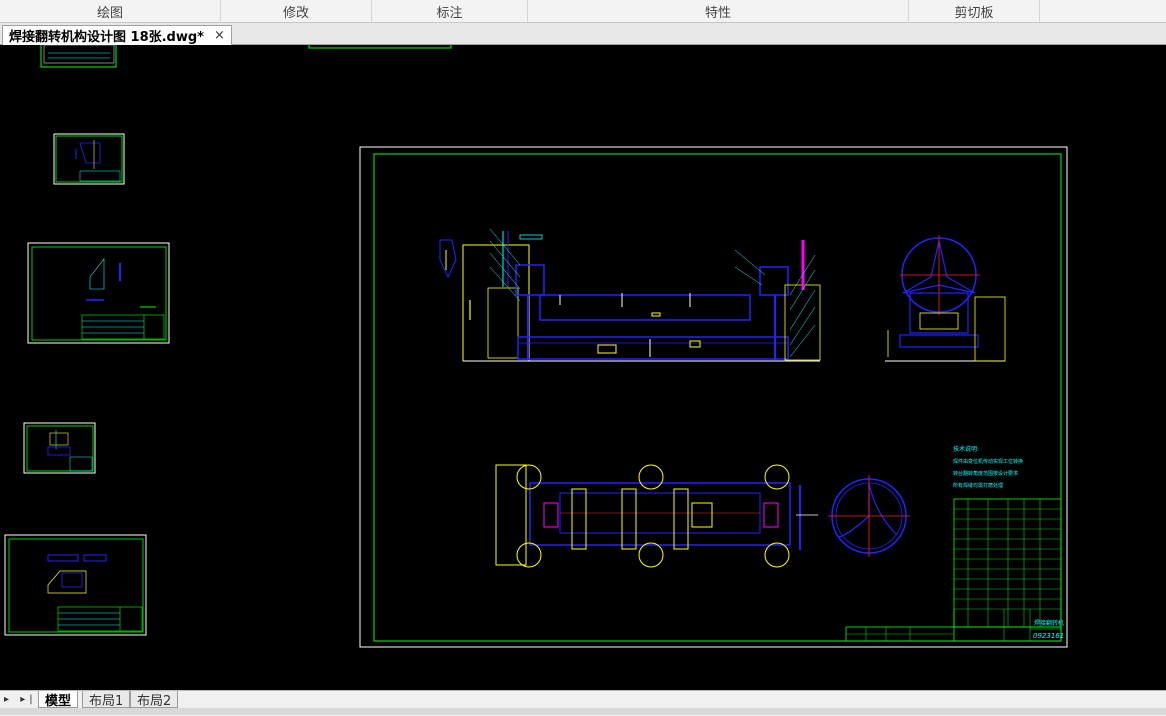 This screenshot has height=716, width=1166. Describe the element at coordinates (978, 485) in the screenshot. I see `tech-note-3: 所有焊缝均需打磨处理` at that location.